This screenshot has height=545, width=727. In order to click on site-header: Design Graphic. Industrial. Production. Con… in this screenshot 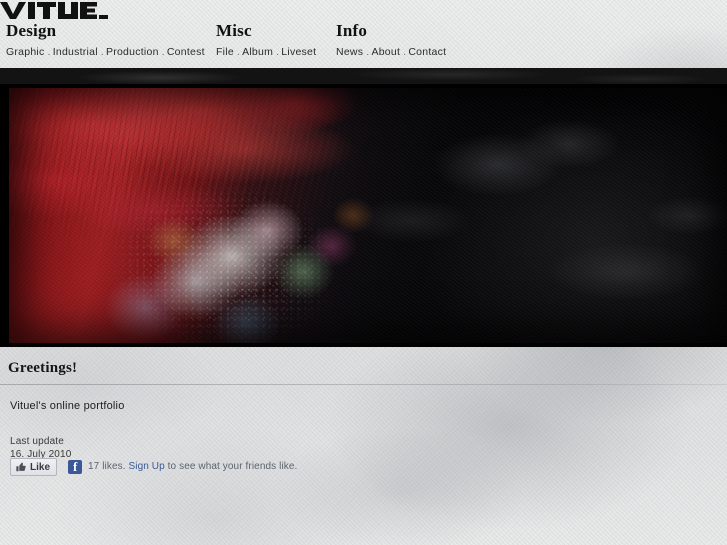, I will do `click(363, 40)`.